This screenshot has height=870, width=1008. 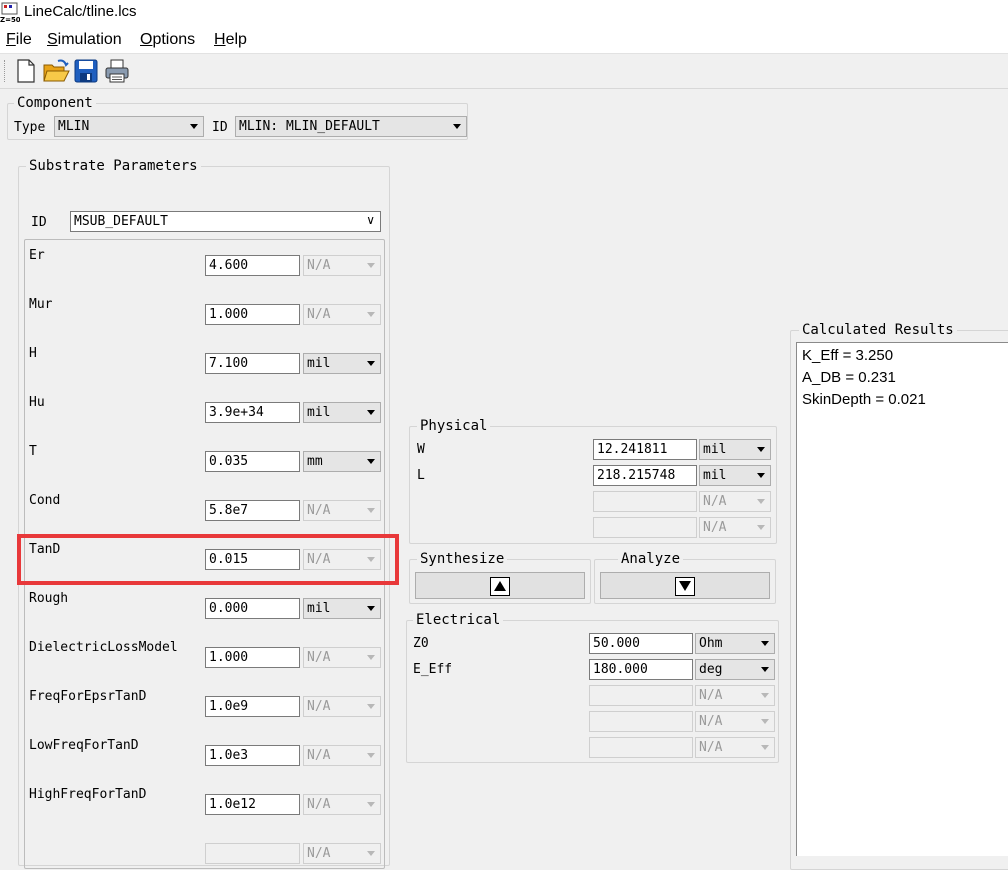 I want to click on electrical-unit-e_eff: deg, so click(x=735, y=669).